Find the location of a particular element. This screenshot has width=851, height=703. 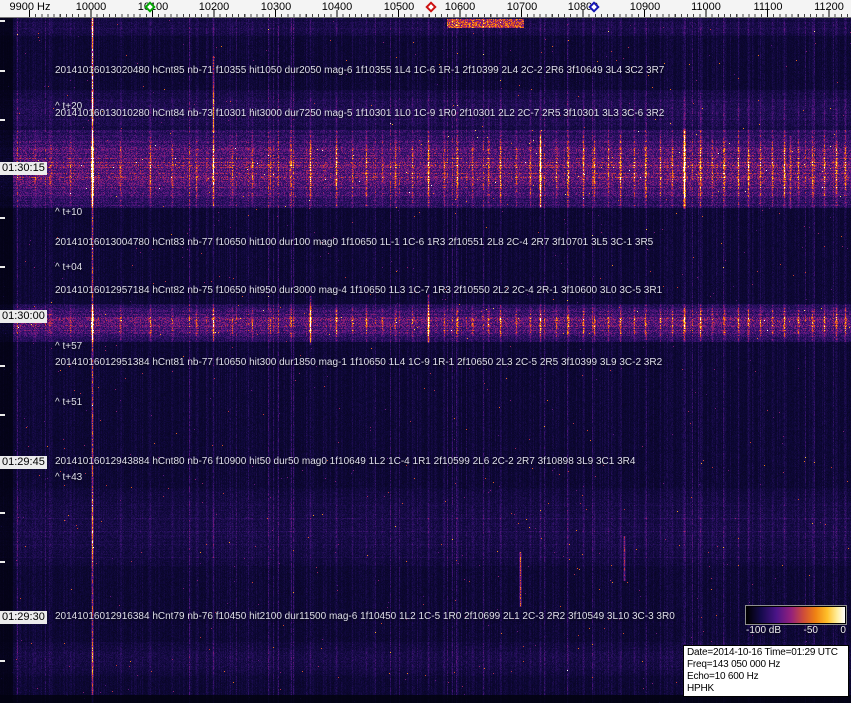

ruler-label-11200: 11200 is located at coordinates (829, 7).